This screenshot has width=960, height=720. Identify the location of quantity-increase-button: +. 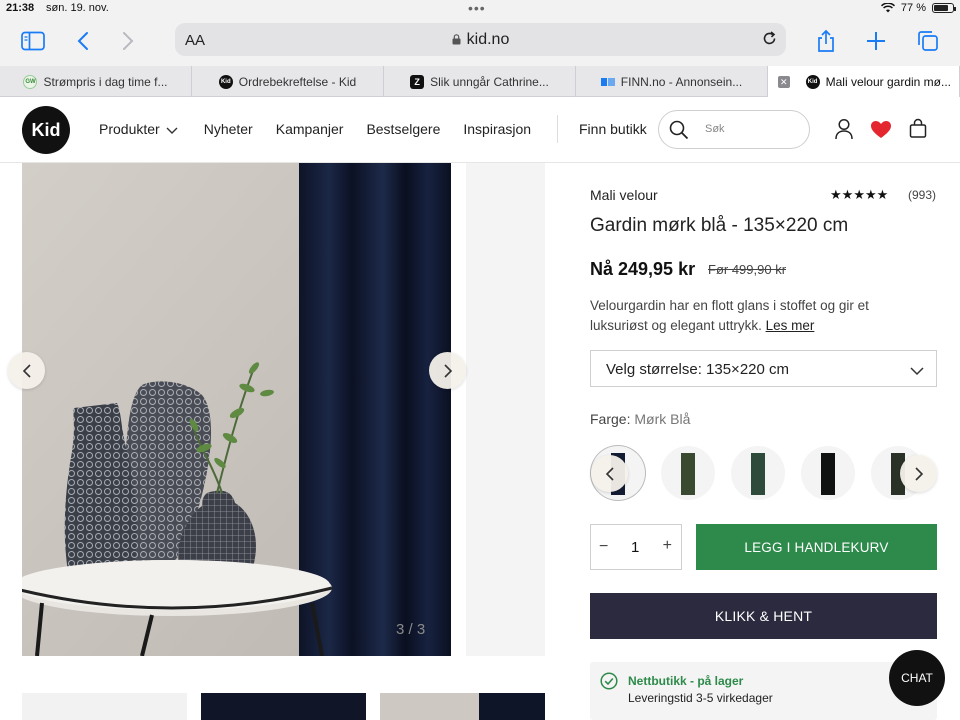
(667, 546).